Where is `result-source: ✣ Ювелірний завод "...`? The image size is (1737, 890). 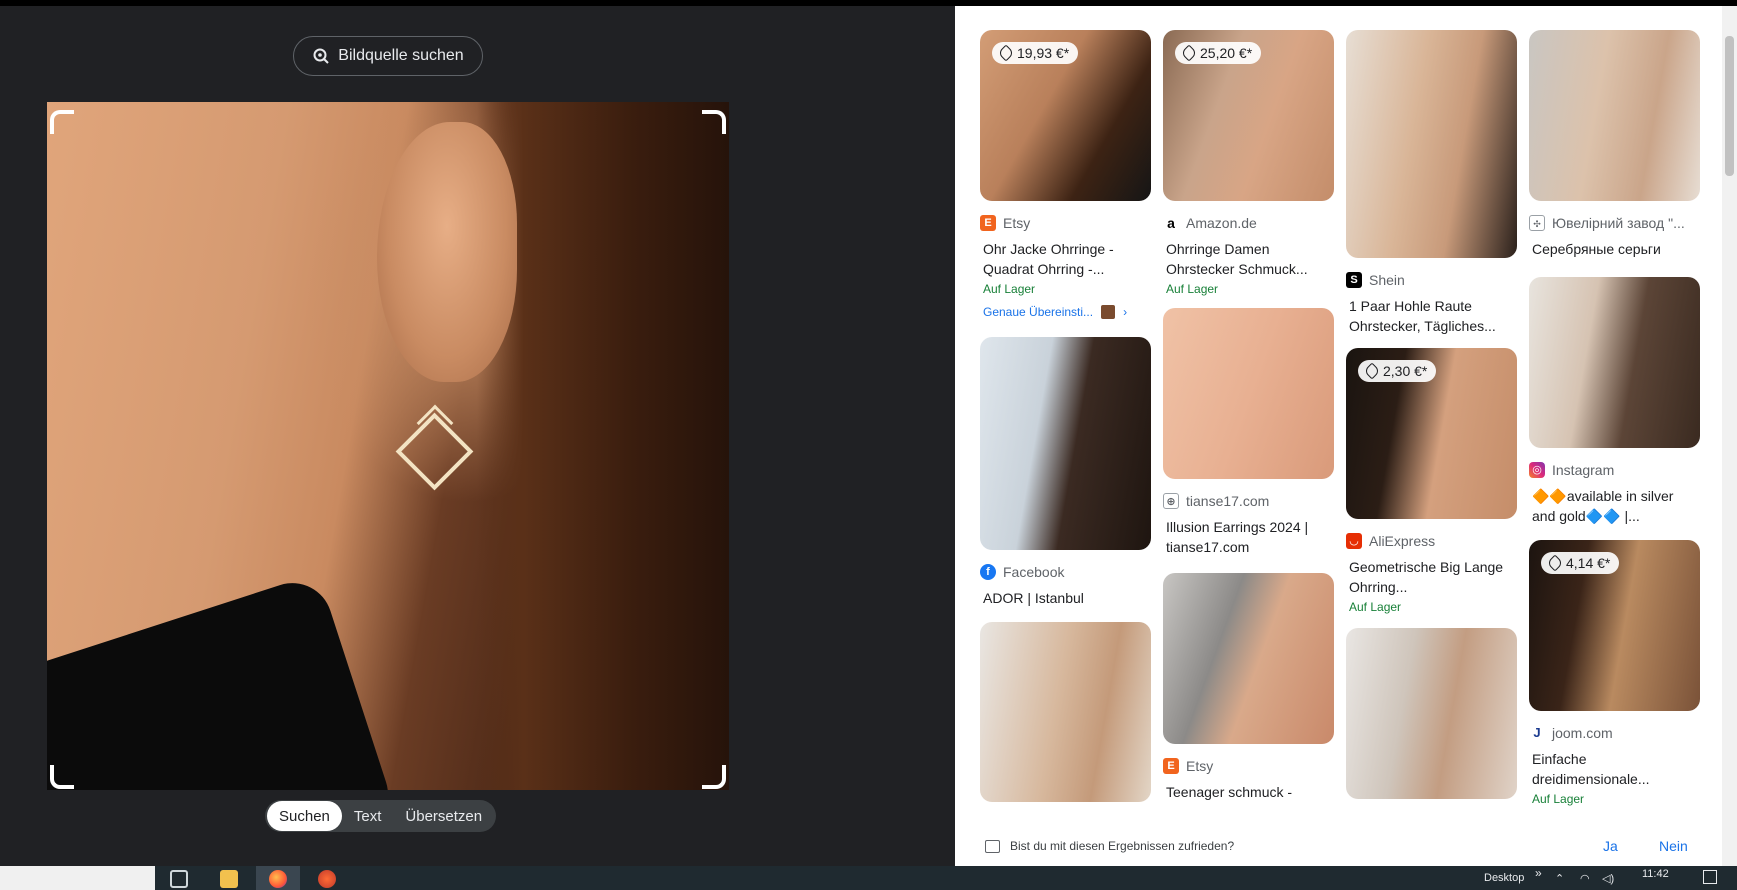
result-source: ✣ Ювелірний завод "... is located at coordinates (1614, 223).